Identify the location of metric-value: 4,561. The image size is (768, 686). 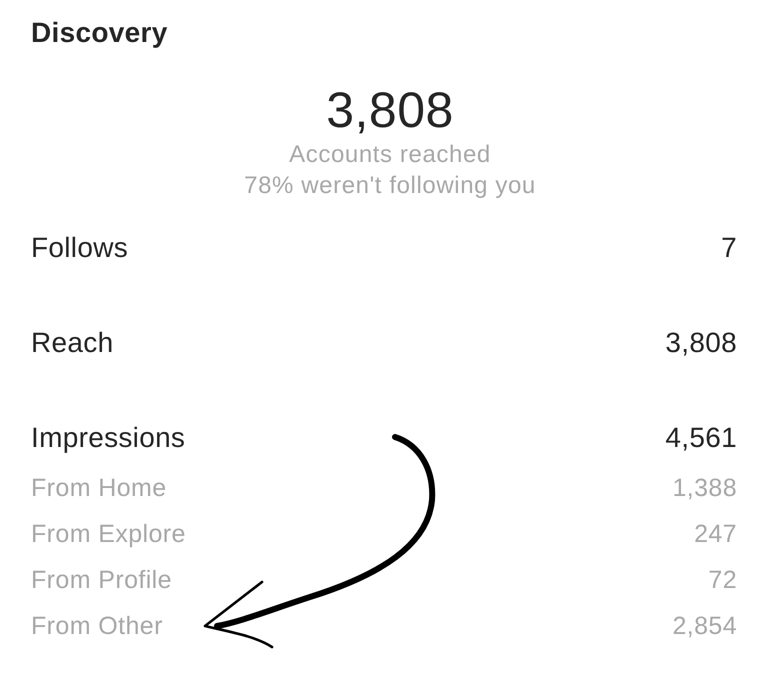
(701, 438).